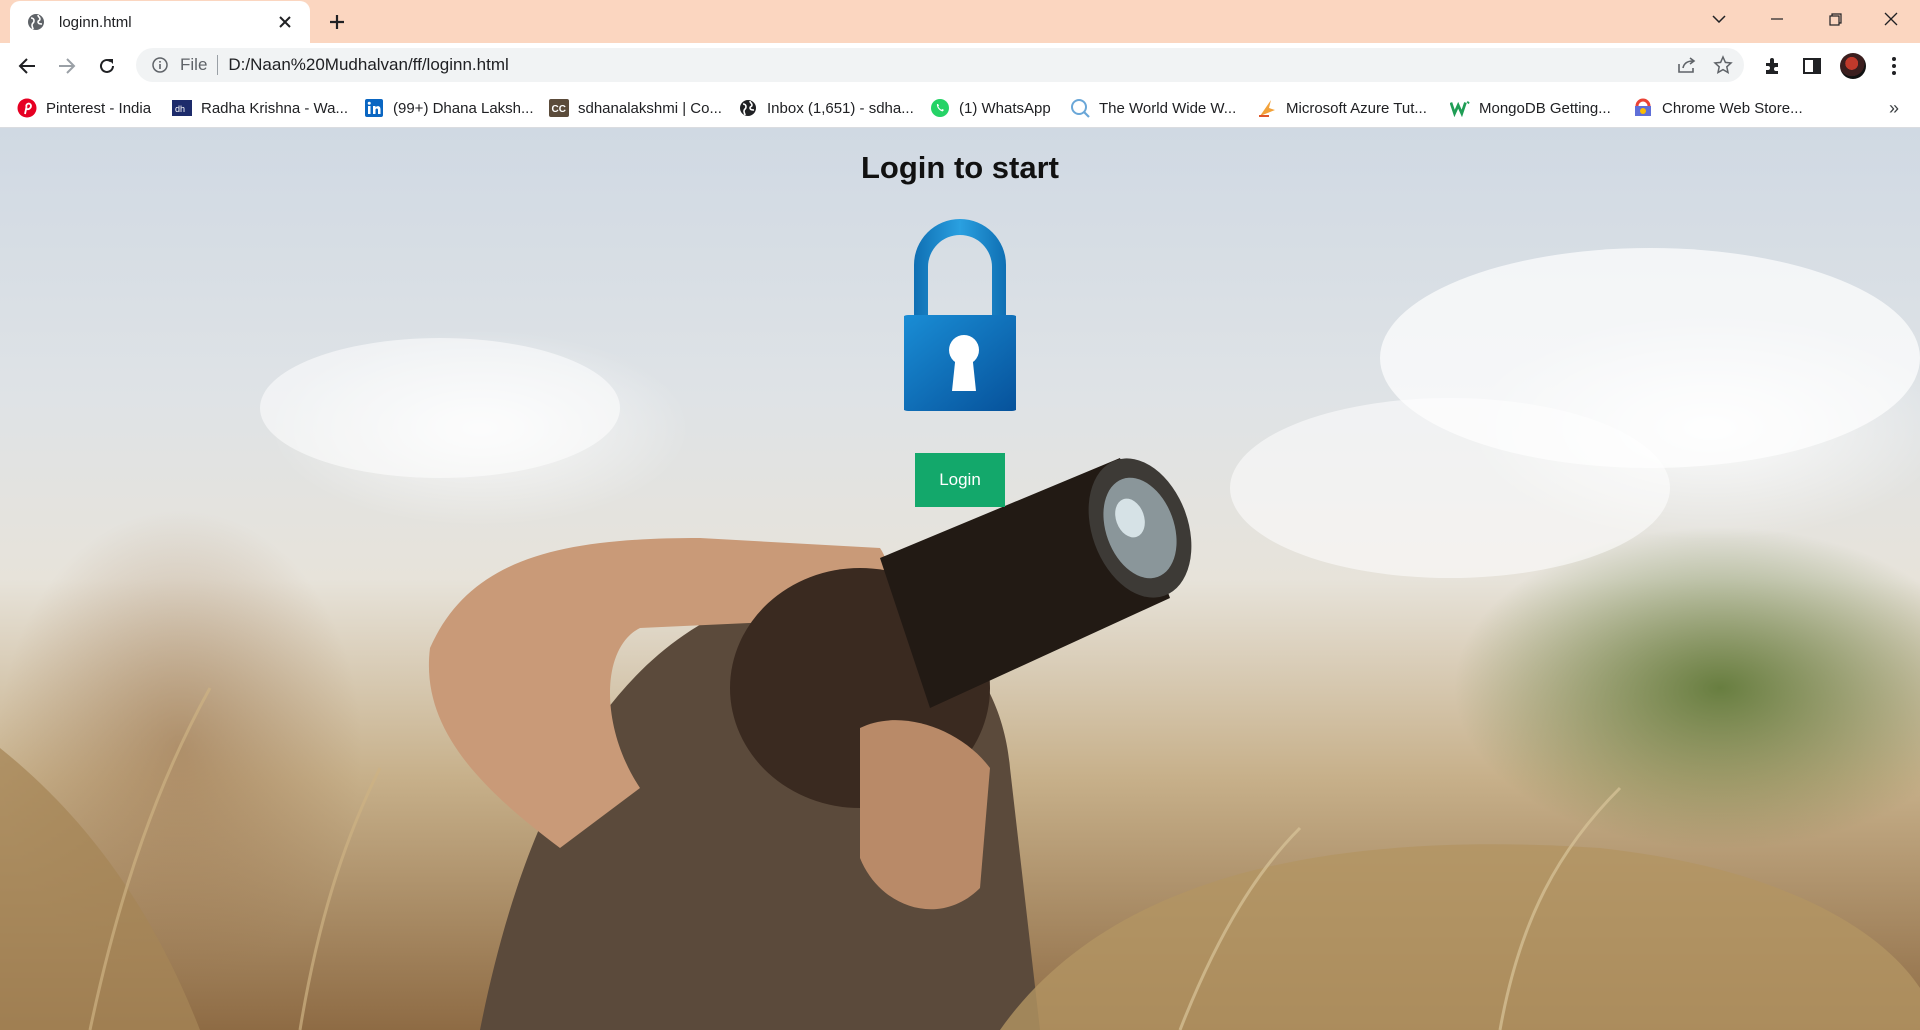 The image size is (1920, 1030). What do you see at coordinates (1777, 19) in the screenshot?
I see `minimize-icon` at bounding box center [1777, 19].